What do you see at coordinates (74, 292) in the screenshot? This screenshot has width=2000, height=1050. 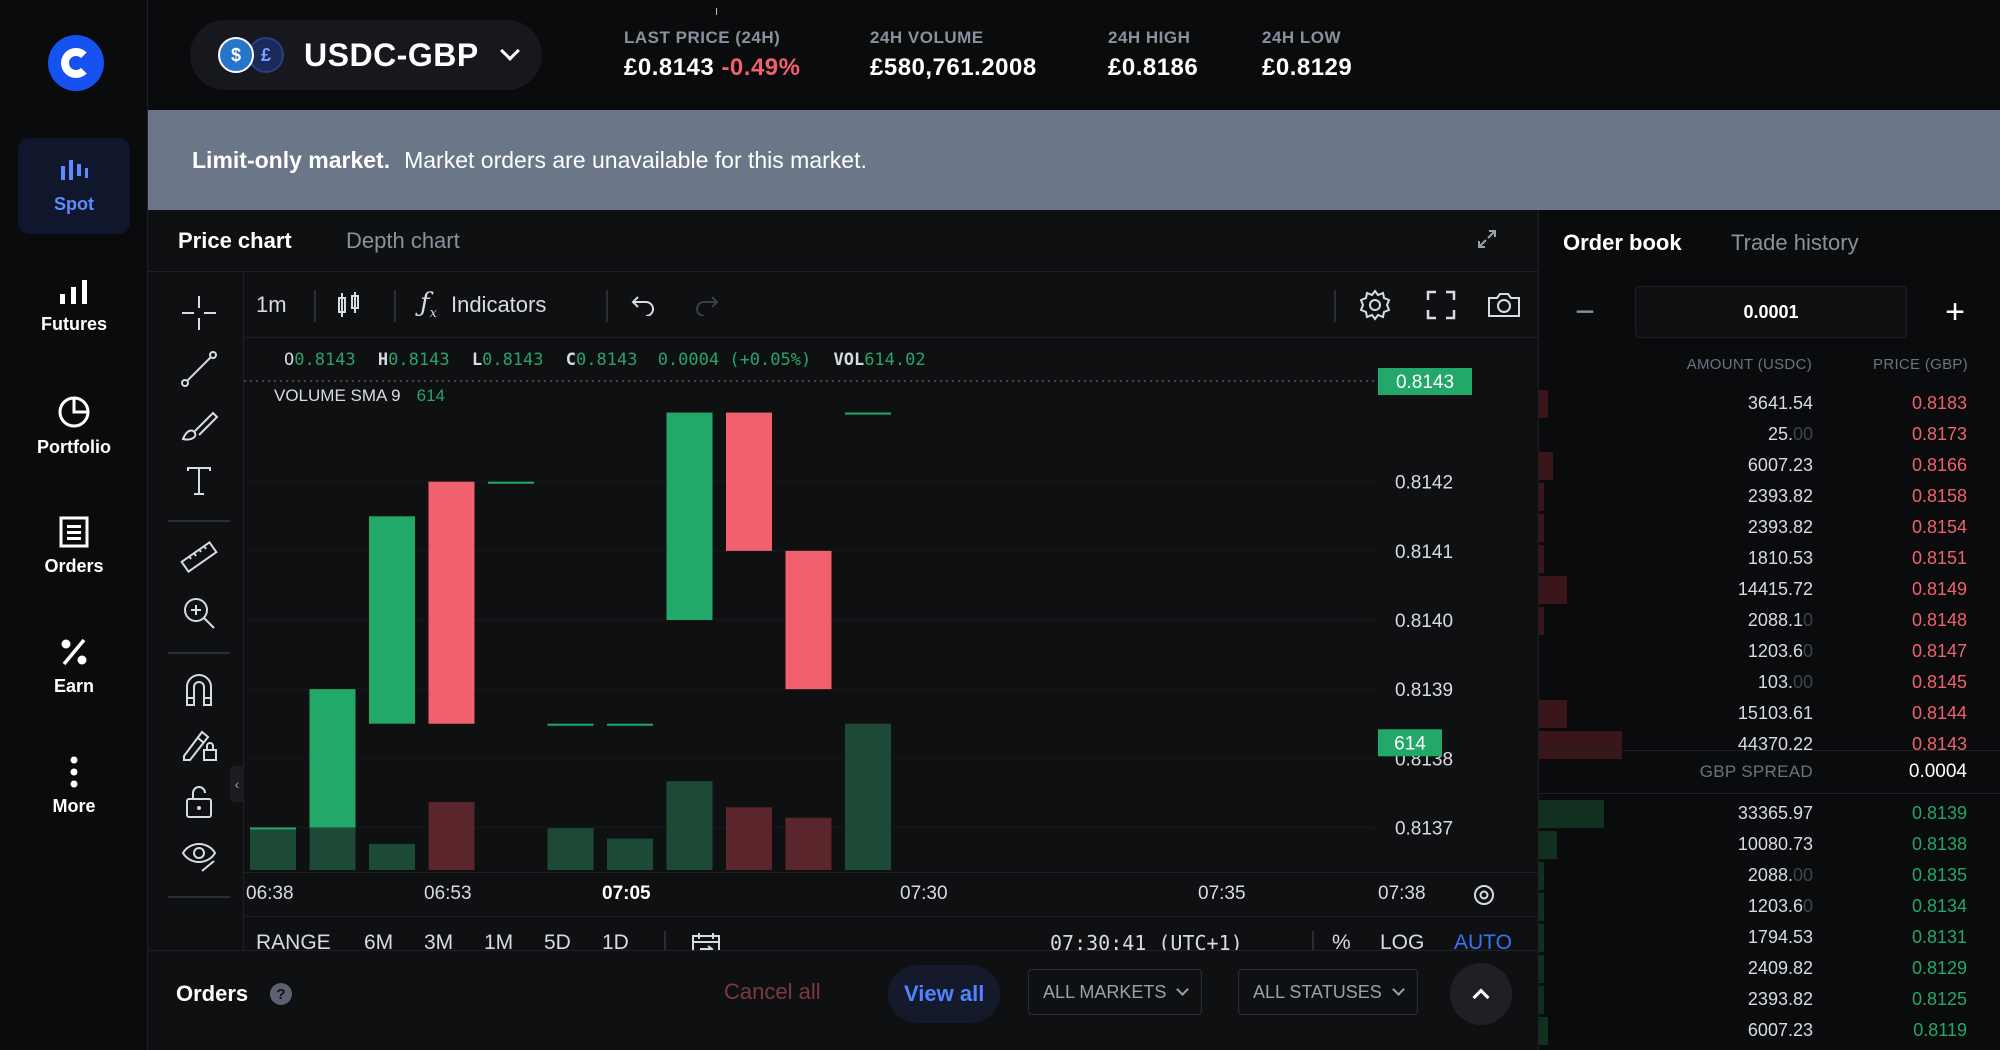 I see `bar-chart-icon` at bounding box center [74, 292].